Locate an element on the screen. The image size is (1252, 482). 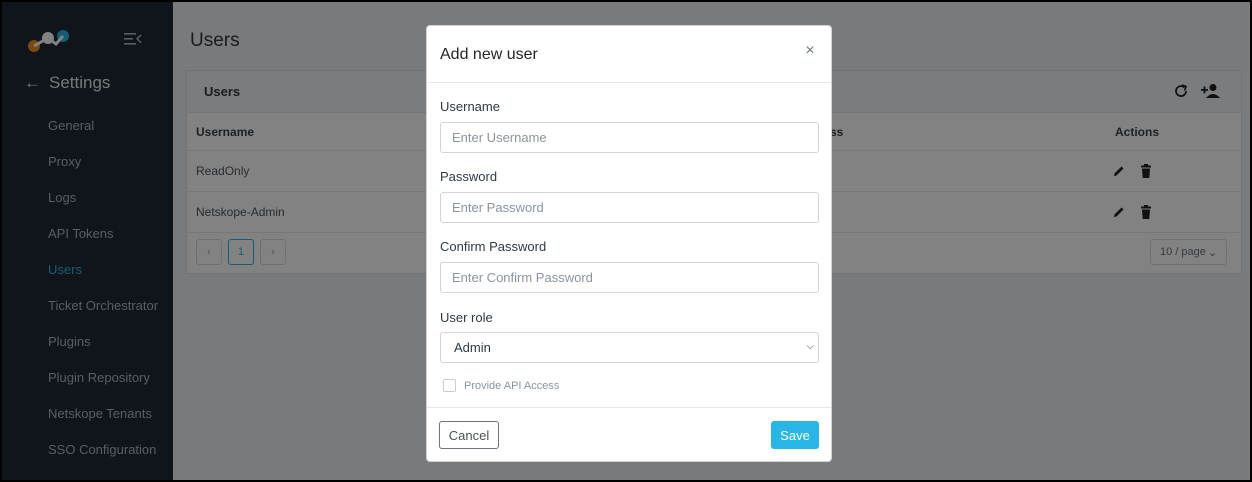
chevron-down-icon: ⌵ is located at coordinates (810, 346).